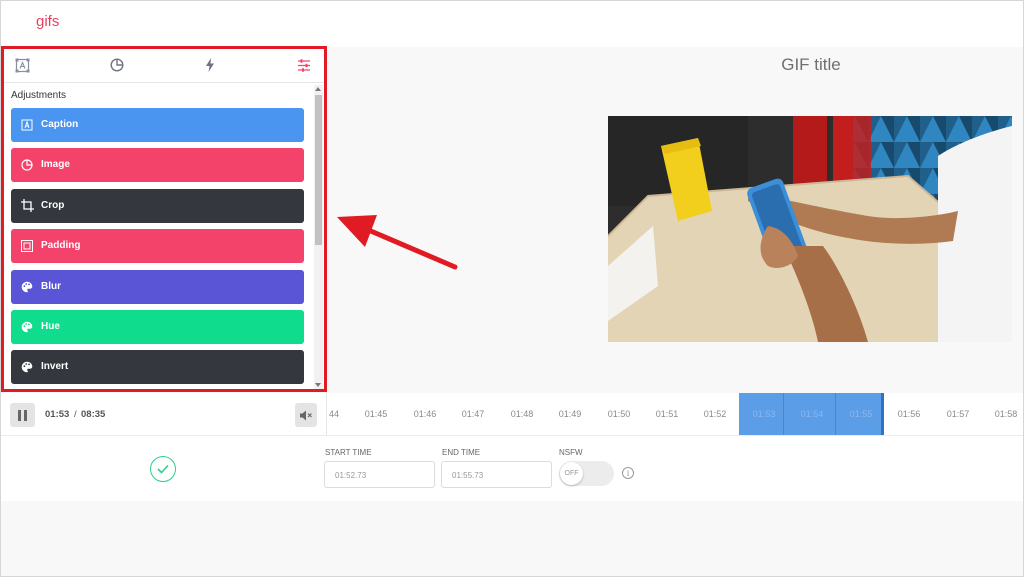 The height and width of the screenshot is (577, 1024). Describe the element at coordinates (117, 65) in the screenshot. I see `image-tab-icon` at that location.